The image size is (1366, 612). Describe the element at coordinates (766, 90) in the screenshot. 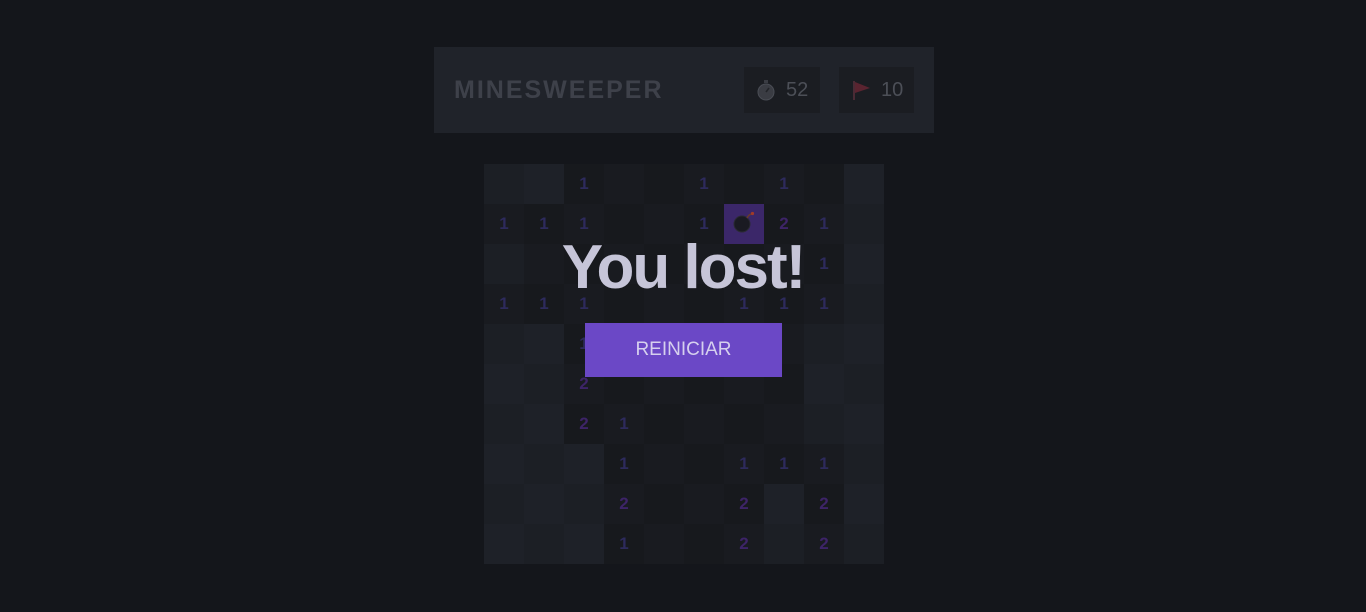

I see `stopwatch-icon` at that location.